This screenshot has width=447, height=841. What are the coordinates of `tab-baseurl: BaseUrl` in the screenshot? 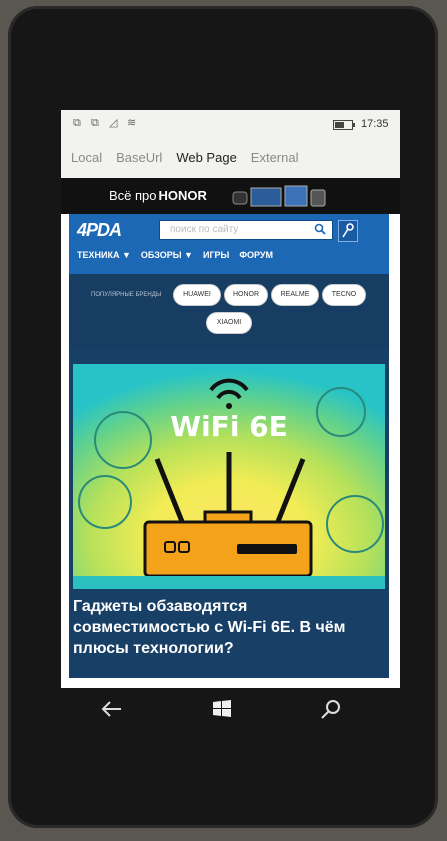 It's located at (139, 157).